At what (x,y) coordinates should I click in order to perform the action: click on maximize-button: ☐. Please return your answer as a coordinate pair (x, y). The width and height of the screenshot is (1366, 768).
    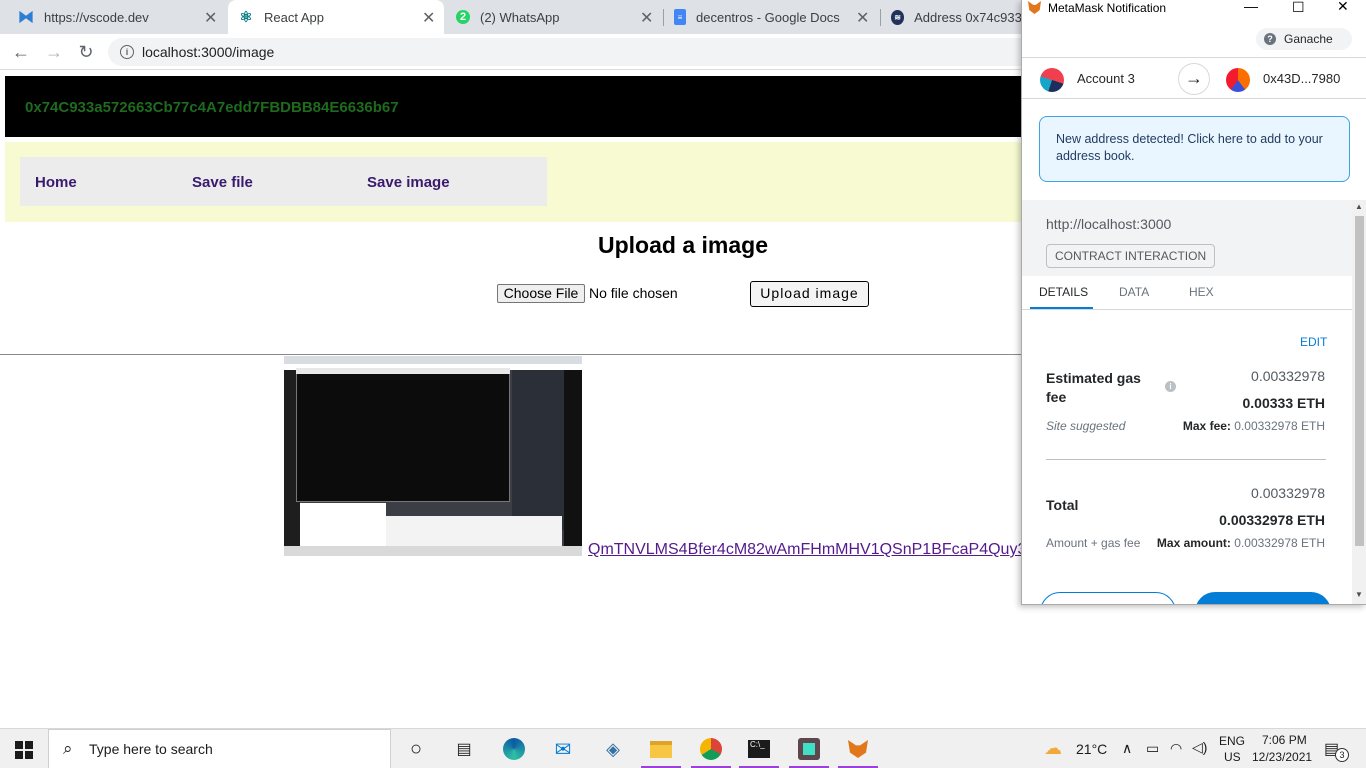
    Looking at the image, I should click on (1298, 8).